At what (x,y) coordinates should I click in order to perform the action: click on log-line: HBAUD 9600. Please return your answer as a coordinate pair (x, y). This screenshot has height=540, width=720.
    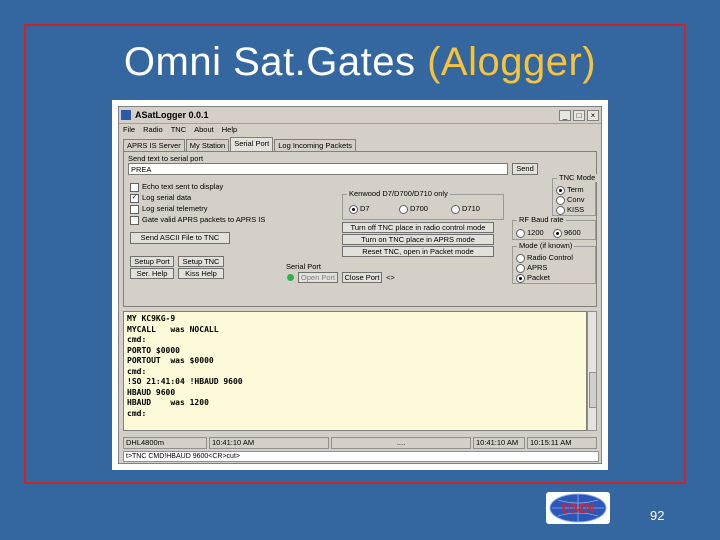
    Looking at the image, I should click on (151, 392).